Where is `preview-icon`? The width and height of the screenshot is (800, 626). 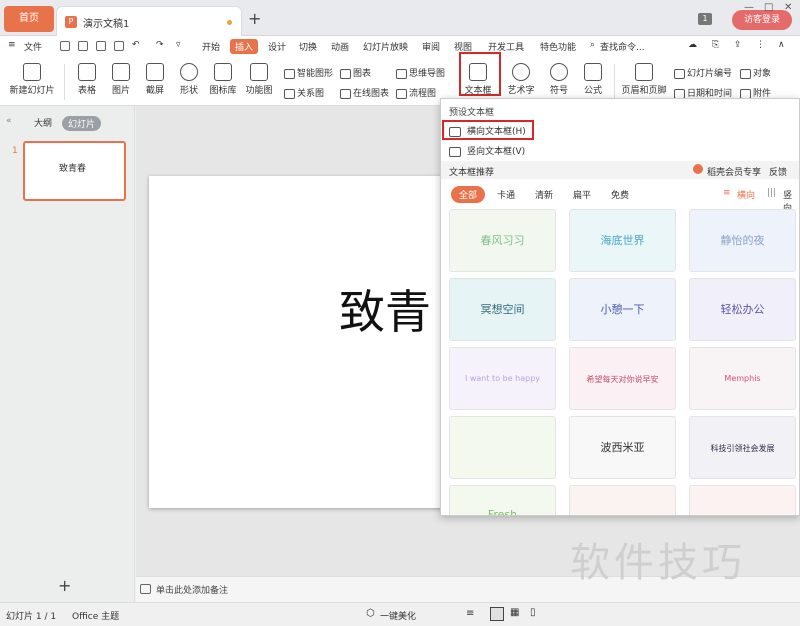
preview-icon is located at coordinates (119, 46).